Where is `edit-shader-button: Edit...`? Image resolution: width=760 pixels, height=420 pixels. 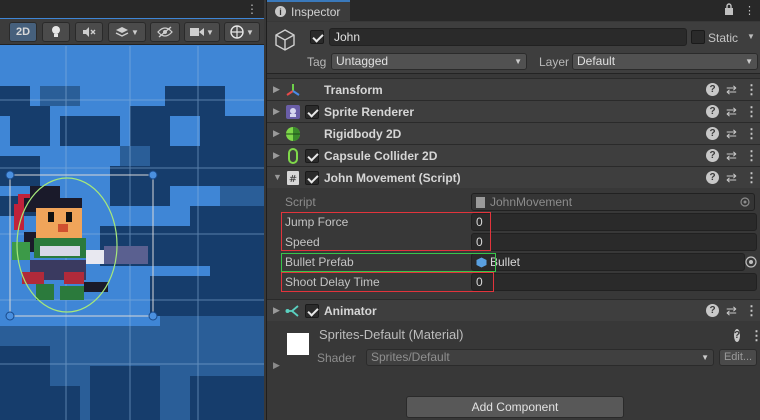 edit-shader-button: Edit... is located at coordinates (738, 357).